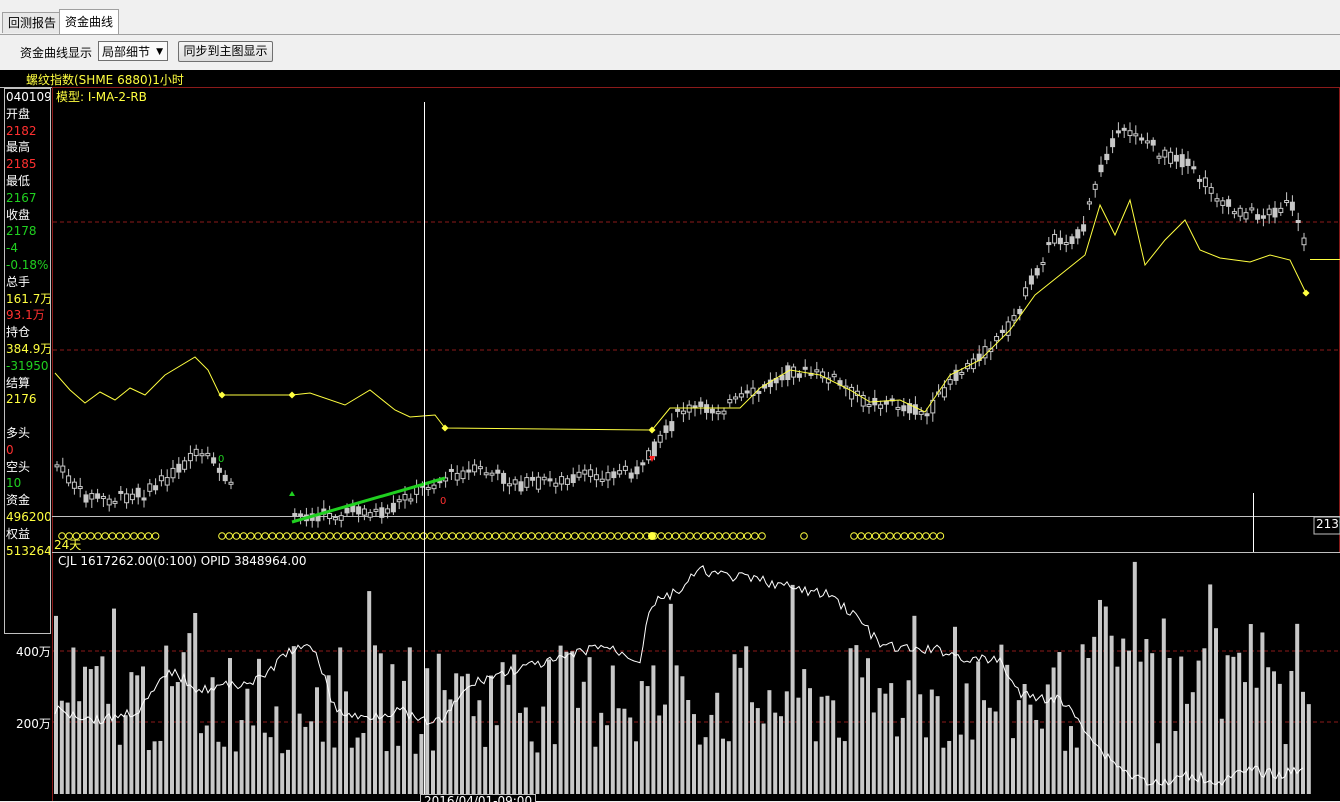  I want to click on display-mode-select: 局部细节 ▼, so click(133, 51).